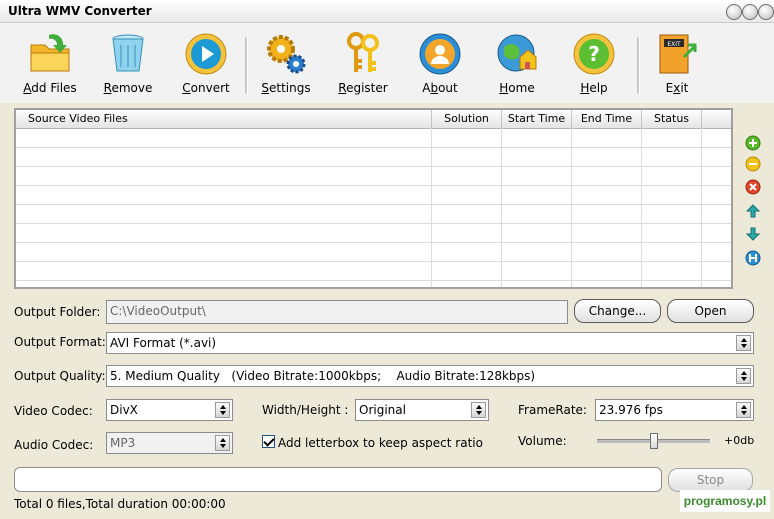 This screenshot has height=519, width=774. Describe the element at coordinates (387, 11) in the screenshot. I see `title-bar: Ultra WMV Converter` at that location.